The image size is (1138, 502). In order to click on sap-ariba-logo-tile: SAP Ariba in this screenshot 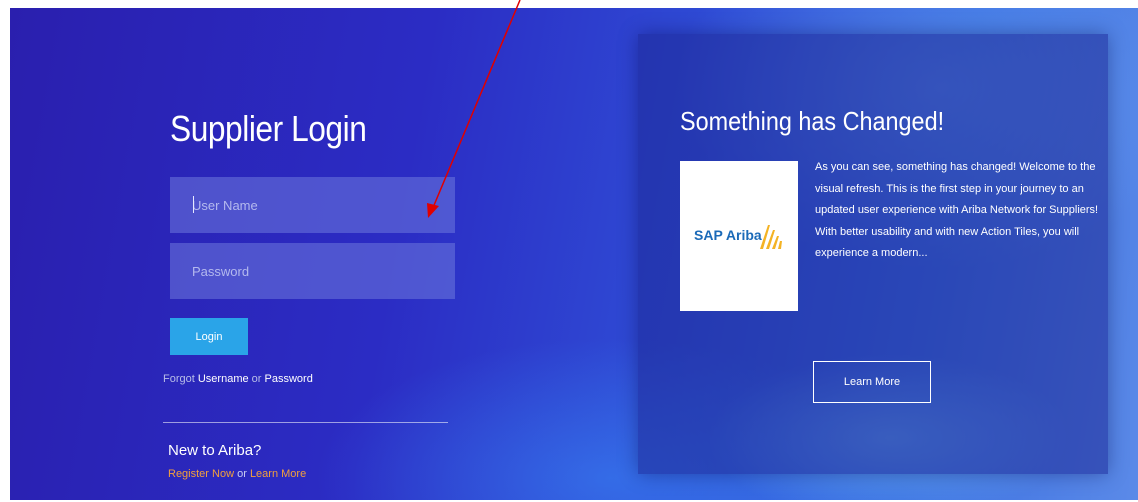, I will do `click(739, 236)`.